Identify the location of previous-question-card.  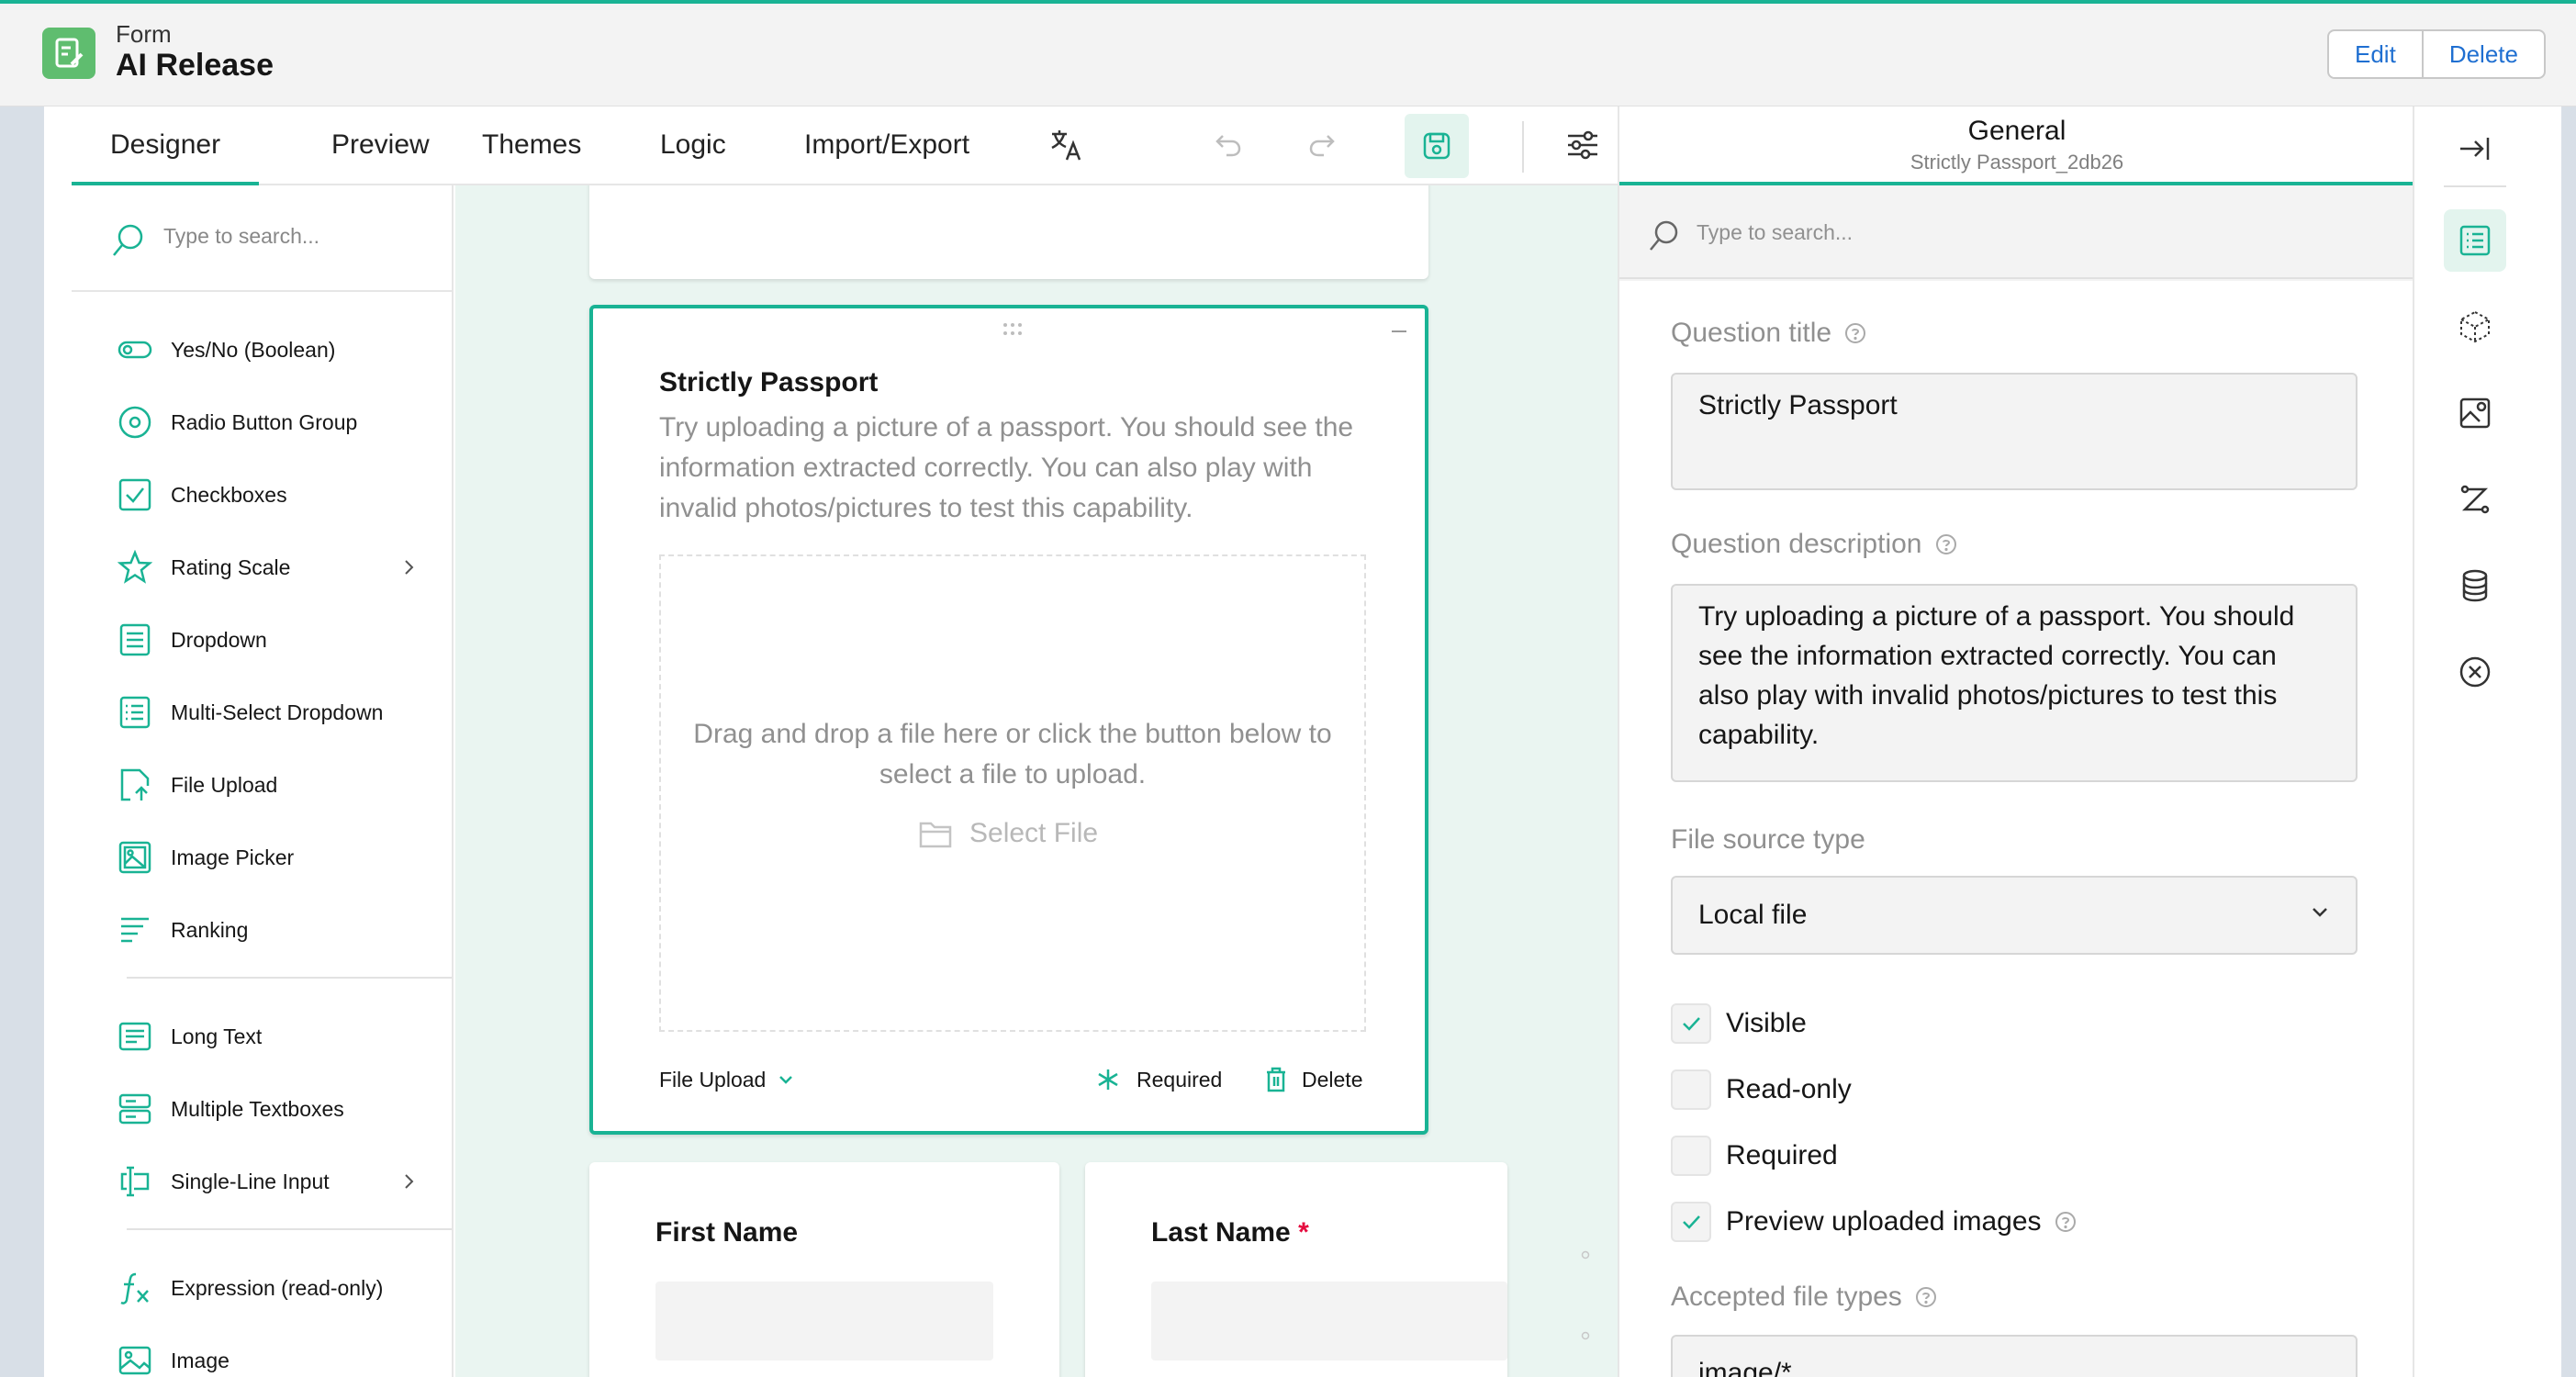
(1008, 232).